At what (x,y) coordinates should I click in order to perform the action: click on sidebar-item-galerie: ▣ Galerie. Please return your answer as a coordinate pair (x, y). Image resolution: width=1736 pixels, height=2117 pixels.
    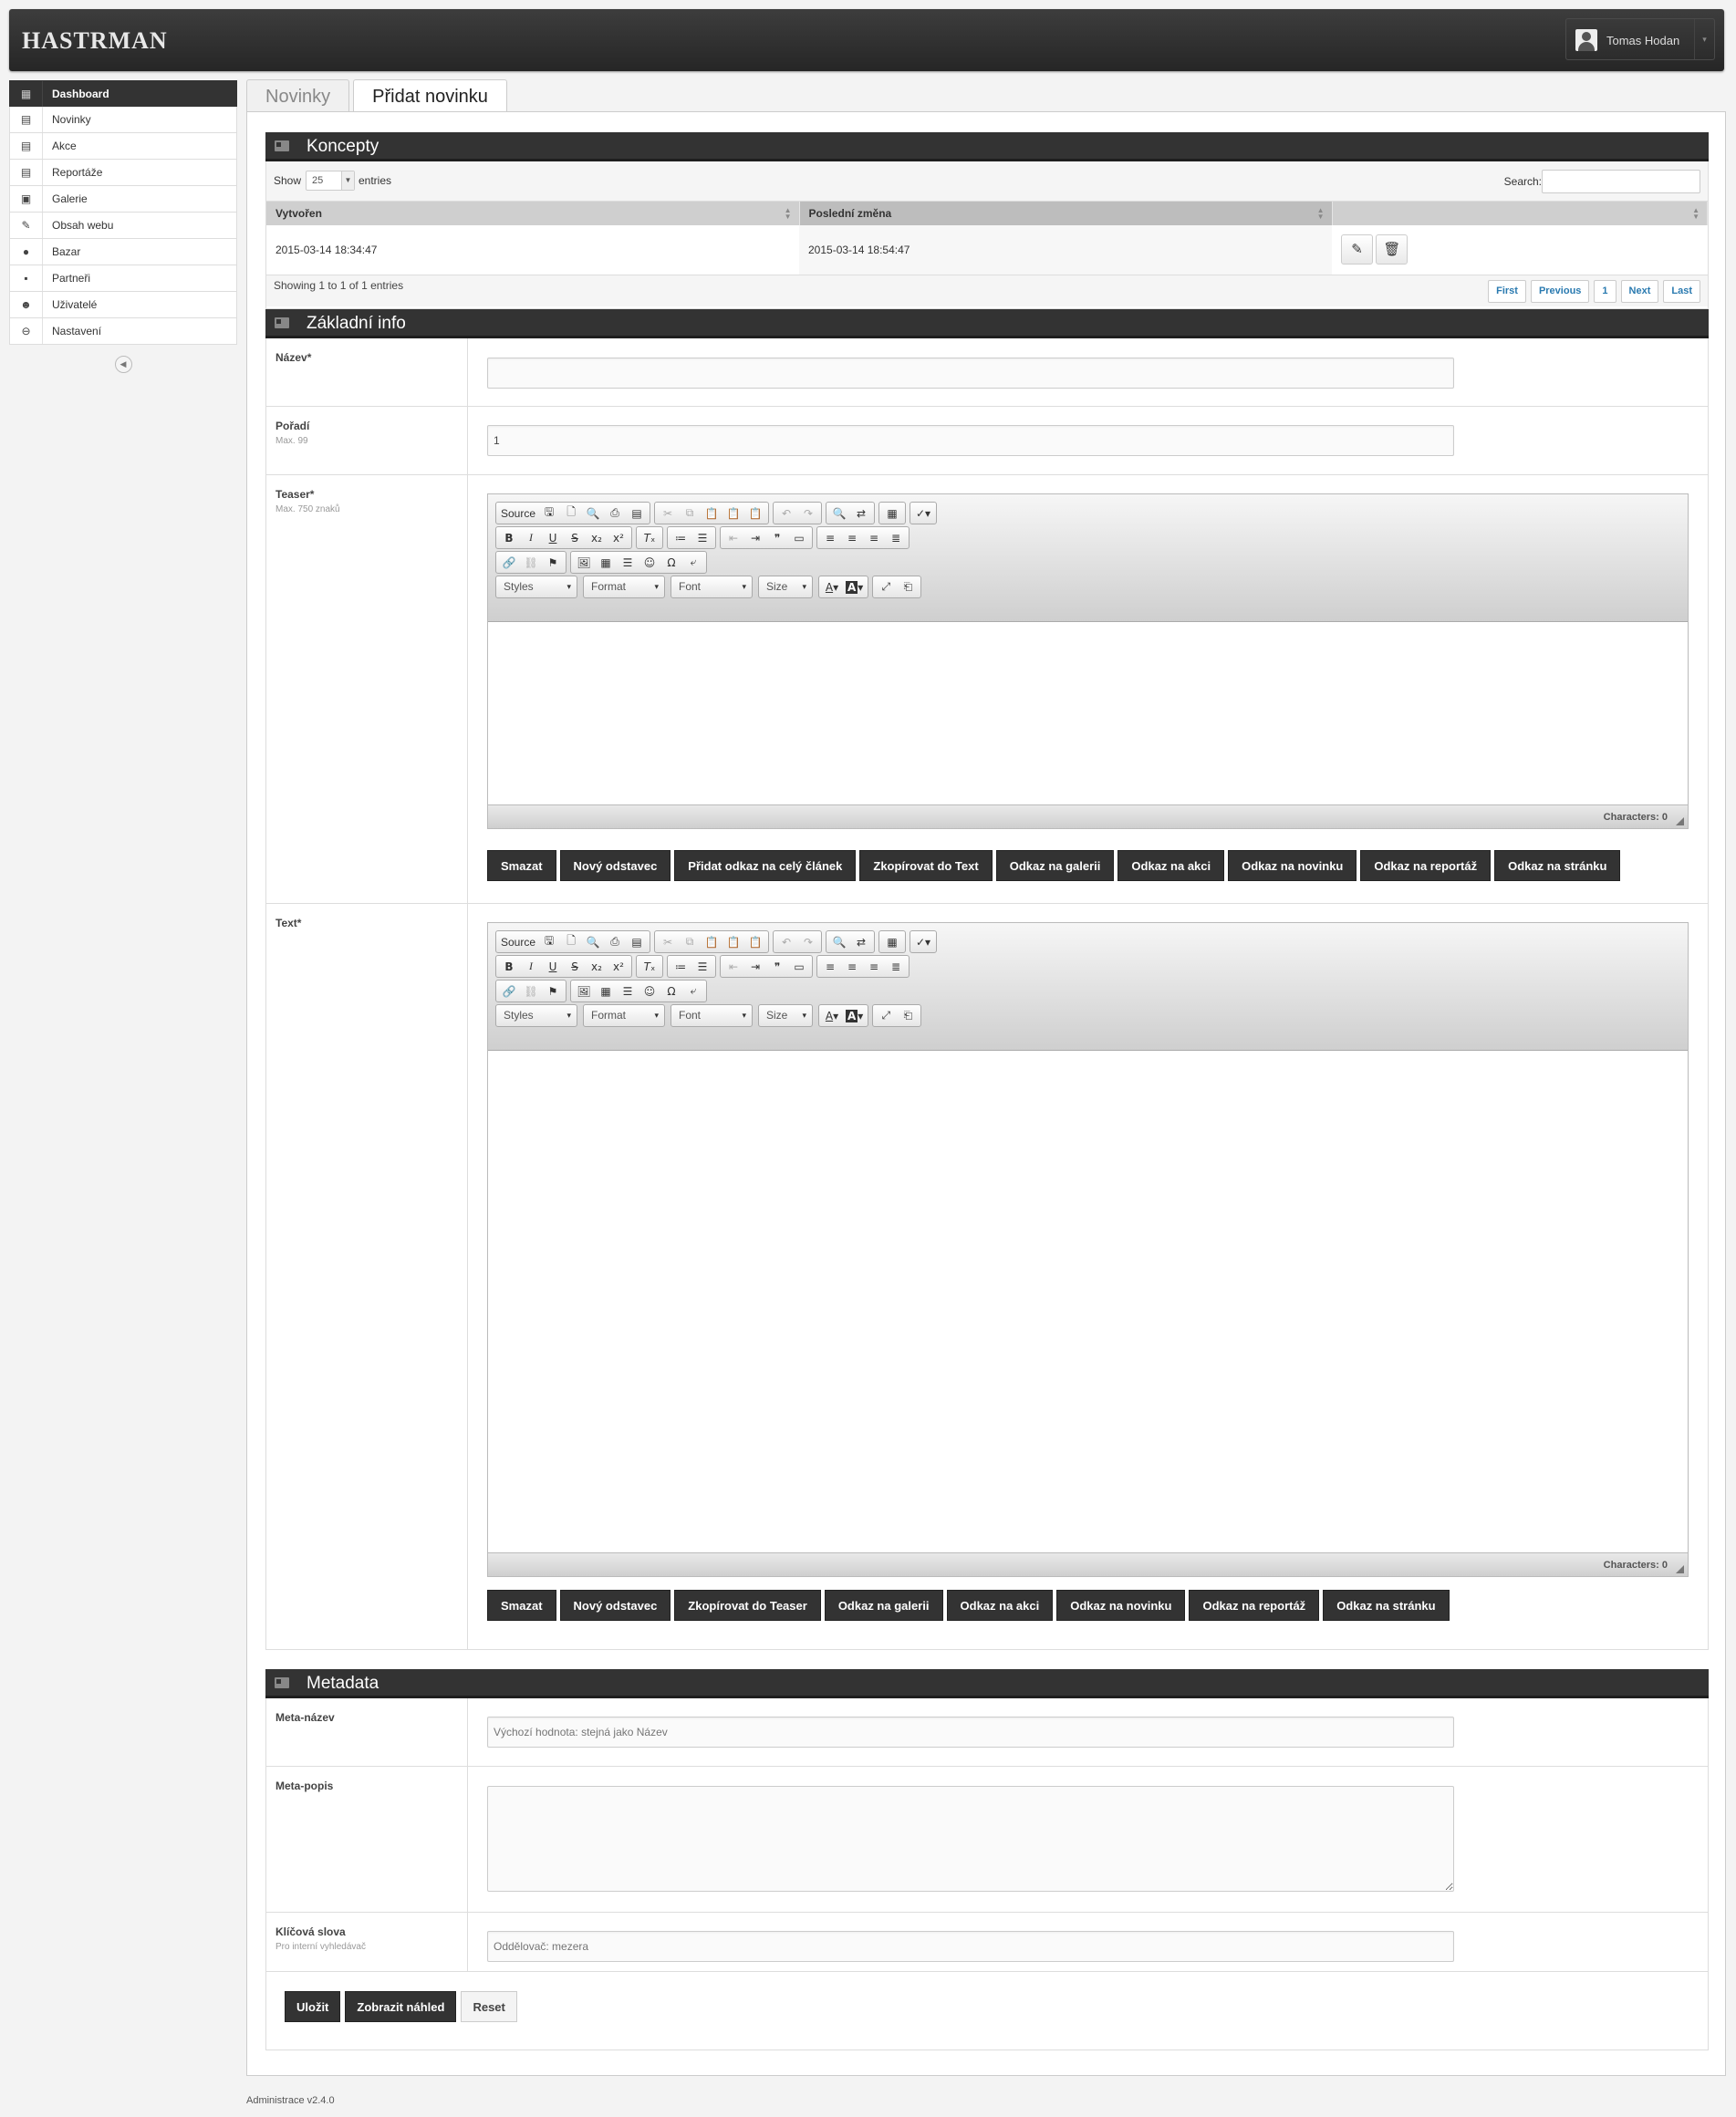
    Looking at the image, I should click on (123, 200).